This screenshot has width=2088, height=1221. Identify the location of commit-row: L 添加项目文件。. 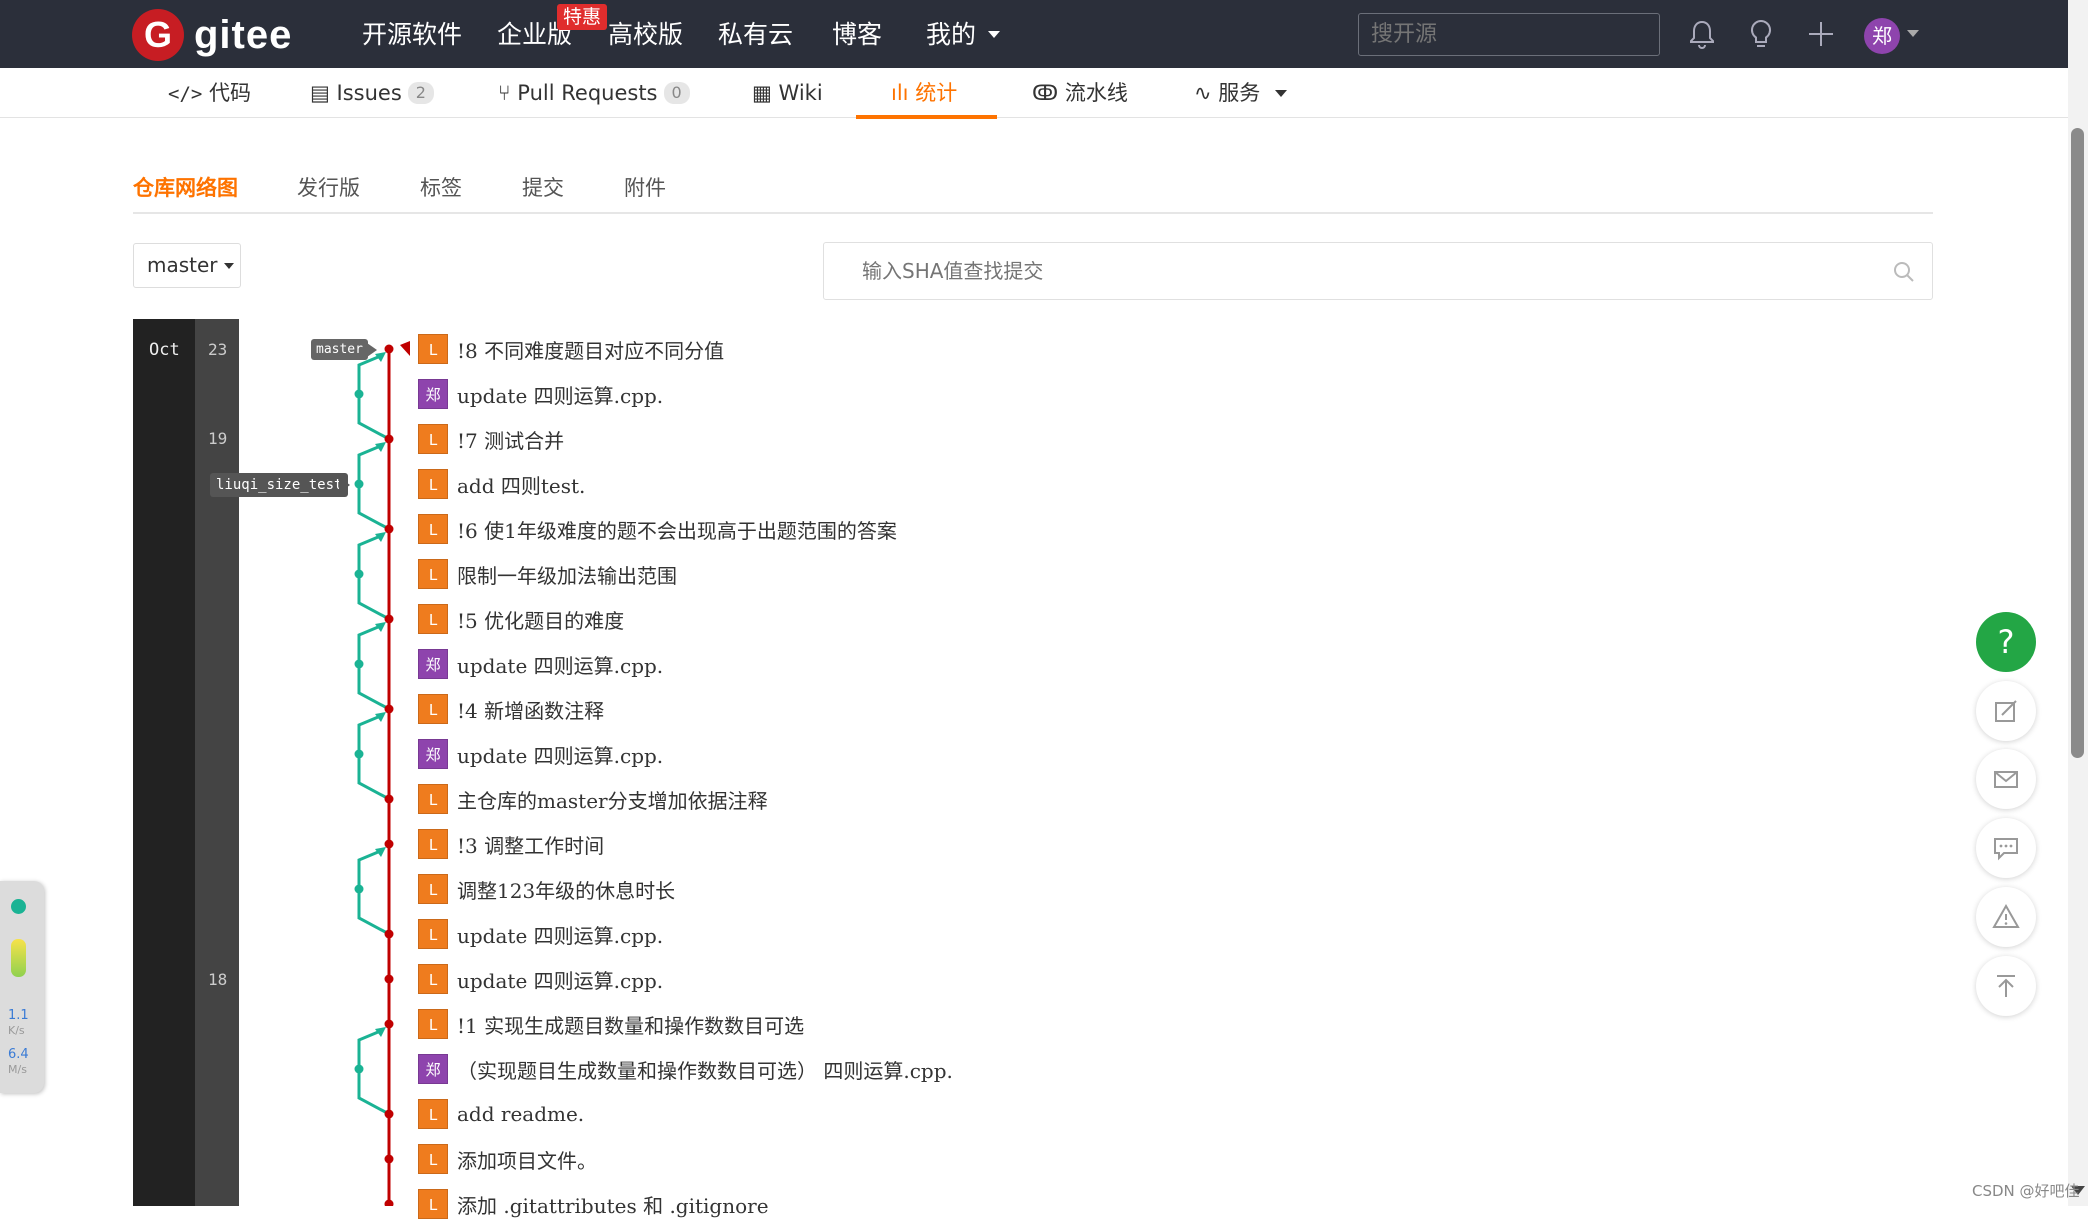
(507, 1159).